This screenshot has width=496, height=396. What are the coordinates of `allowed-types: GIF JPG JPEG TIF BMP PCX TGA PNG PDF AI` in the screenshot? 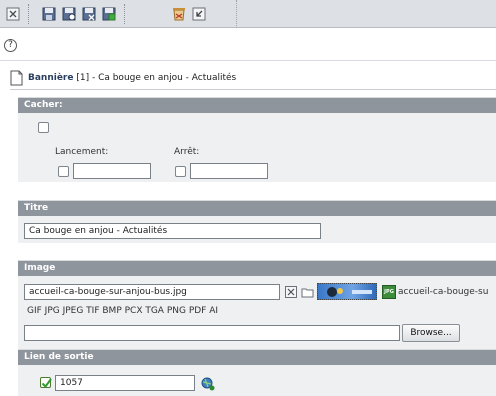 It's located at (123, 311).